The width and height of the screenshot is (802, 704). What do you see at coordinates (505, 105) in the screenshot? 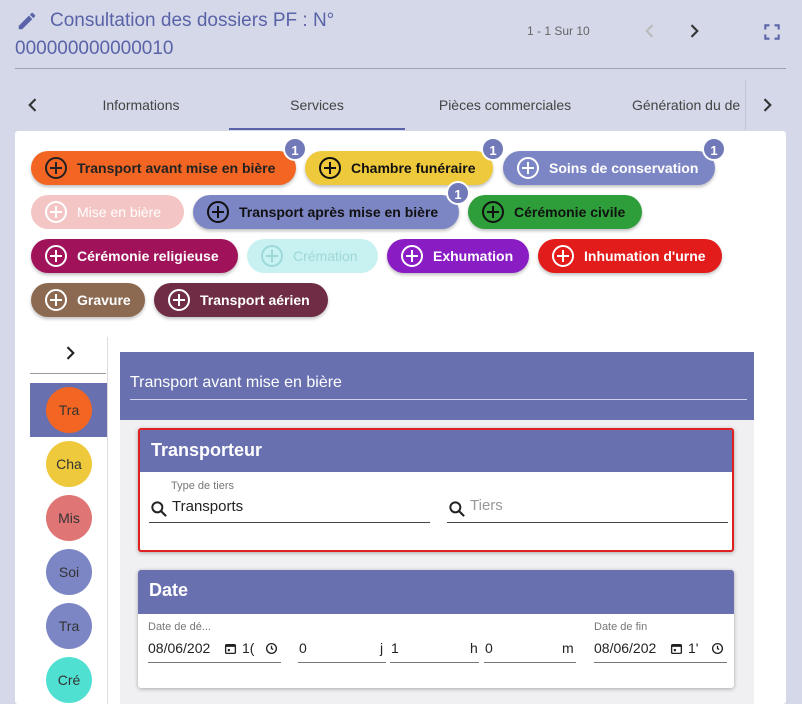
I see `tab-pieces-commerciales: Pièces commerciales` at bounding box center [505, 105].